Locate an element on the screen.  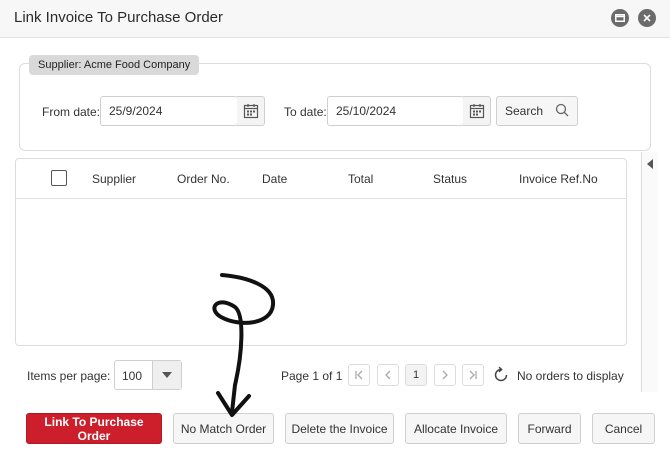
delete-invoice-button: Delete the Invoice is located at coordinates (339, 428).